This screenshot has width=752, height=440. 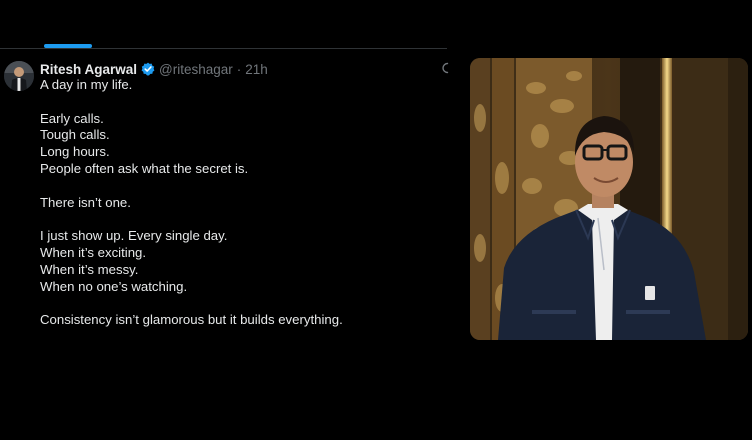 What do you see at coordinates (93, 252) in the screenshot?
I see `post-line: When it’s exciting.` at bounding box center [93, 252].